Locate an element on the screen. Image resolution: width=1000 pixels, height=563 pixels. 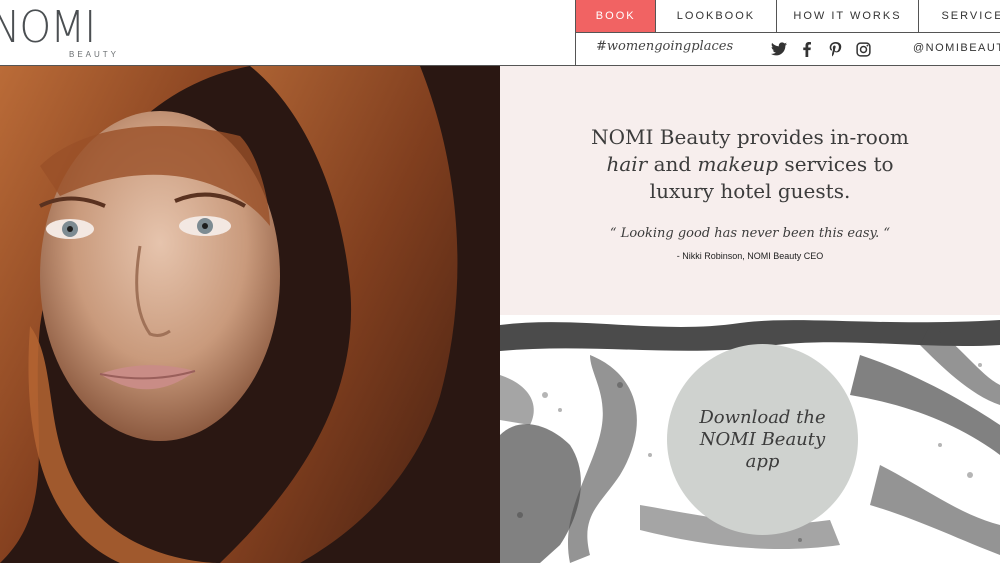
sub-nav: #womengoingplaces @NOMIBEAUTY is located at coordinates (787, 49).